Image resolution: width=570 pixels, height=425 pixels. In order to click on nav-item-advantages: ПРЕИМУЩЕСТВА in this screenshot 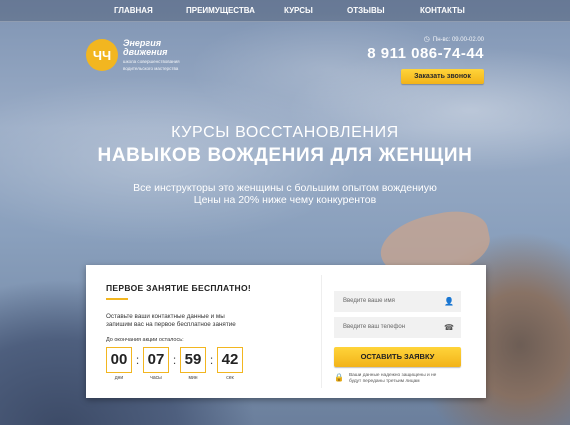, I will do `click(220, 11)`.